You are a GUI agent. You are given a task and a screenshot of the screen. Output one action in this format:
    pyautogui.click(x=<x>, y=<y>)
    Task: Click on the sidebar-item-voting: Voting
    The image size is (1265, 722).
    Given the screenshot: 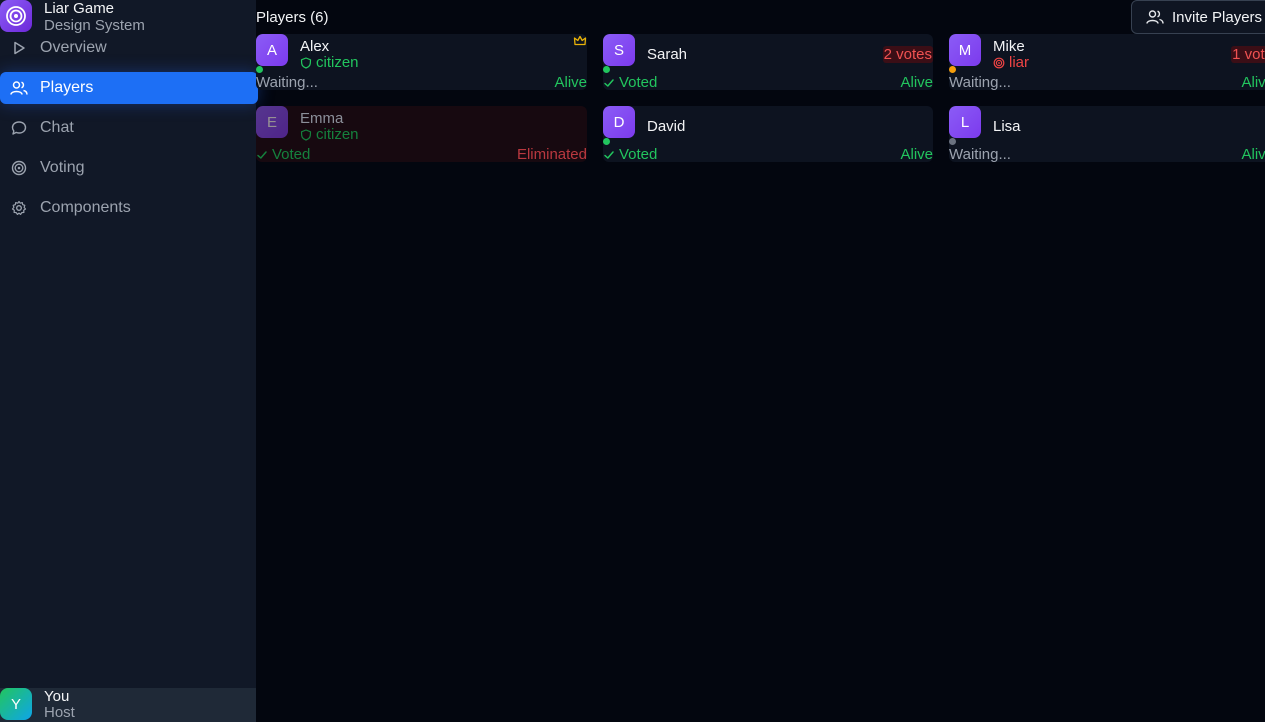 What is the action you would take?
    pyautogui.click(x=129, y=168)
    